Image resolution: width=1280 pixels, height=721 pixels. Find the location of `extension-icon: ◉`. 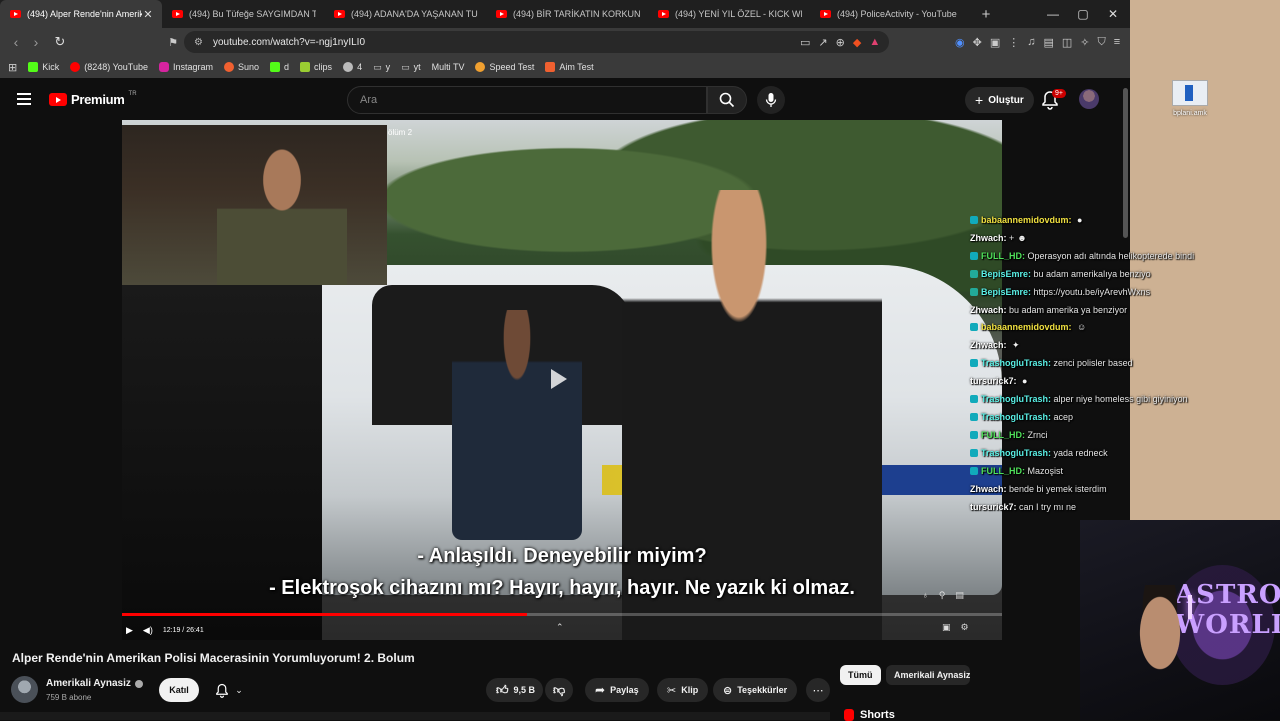

extension-icon: ◉ is located at coordinates (960, 42).